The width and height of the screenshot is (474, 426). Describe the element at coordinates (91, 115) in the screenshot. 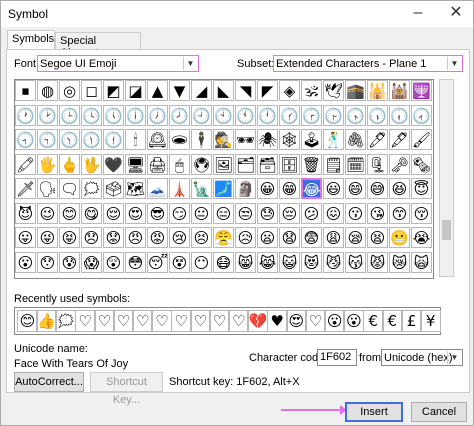

I see `symbol-cell: 🕓` at that location.